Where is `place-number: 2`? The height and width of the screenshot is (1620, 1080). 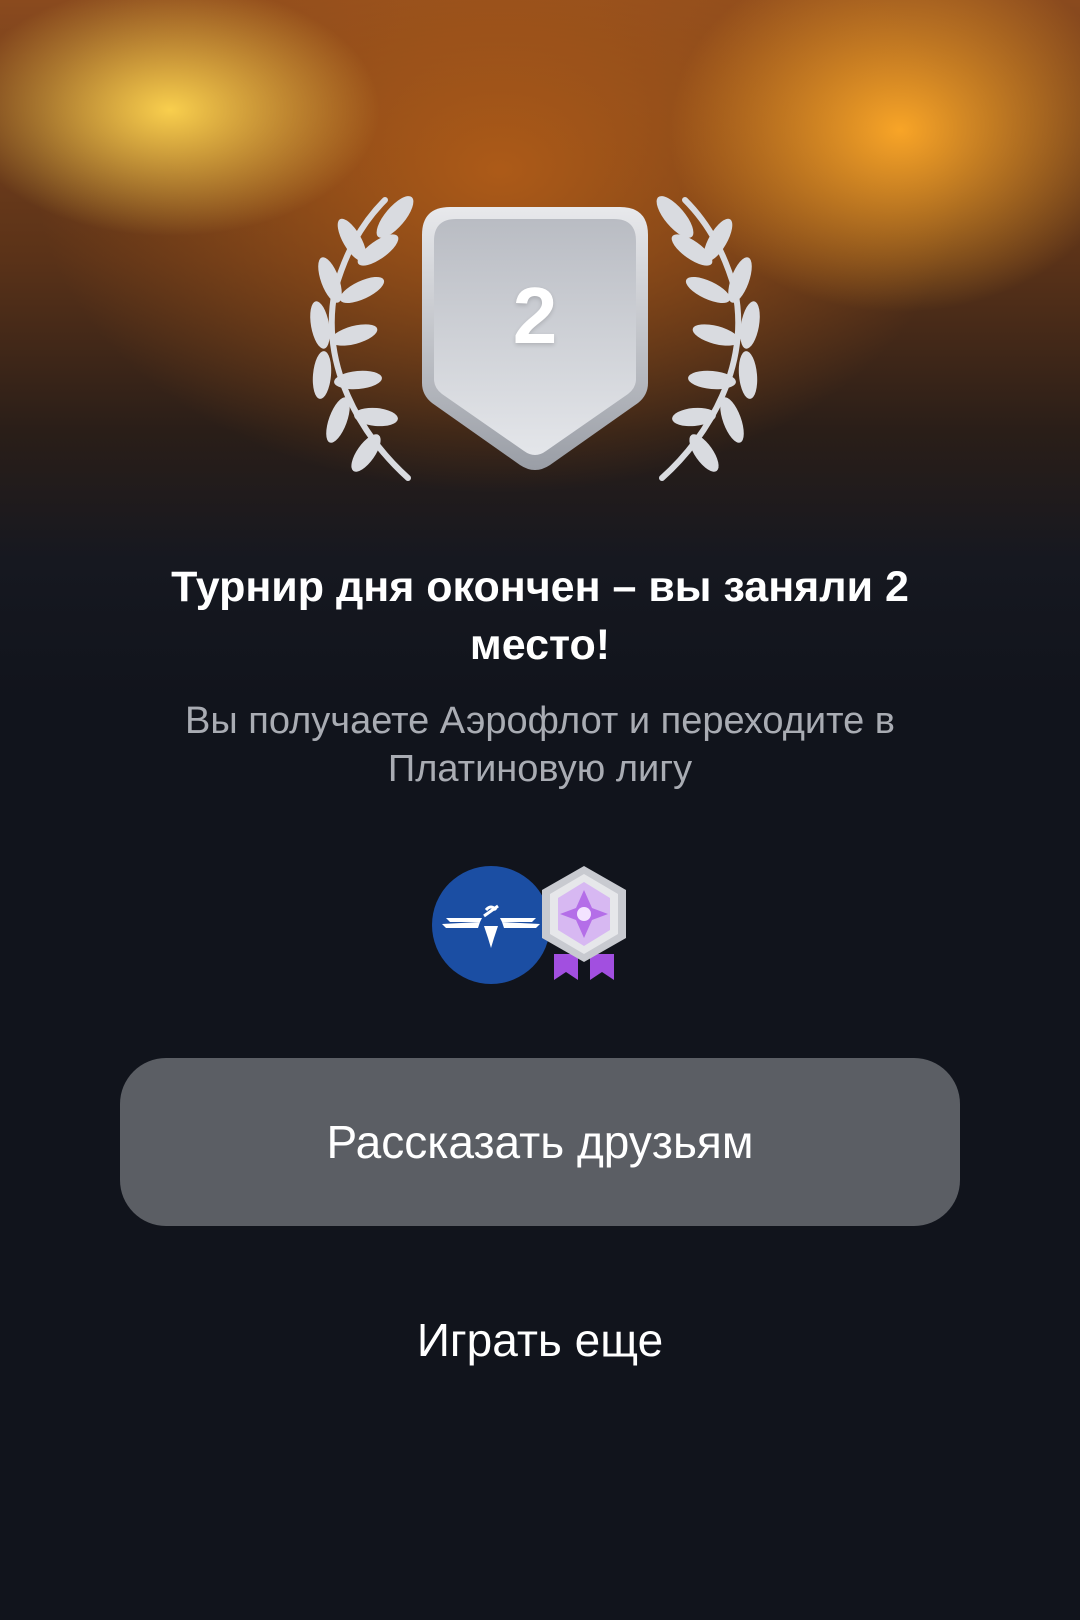
place-number: 2 is located at coordinates (535, 315).